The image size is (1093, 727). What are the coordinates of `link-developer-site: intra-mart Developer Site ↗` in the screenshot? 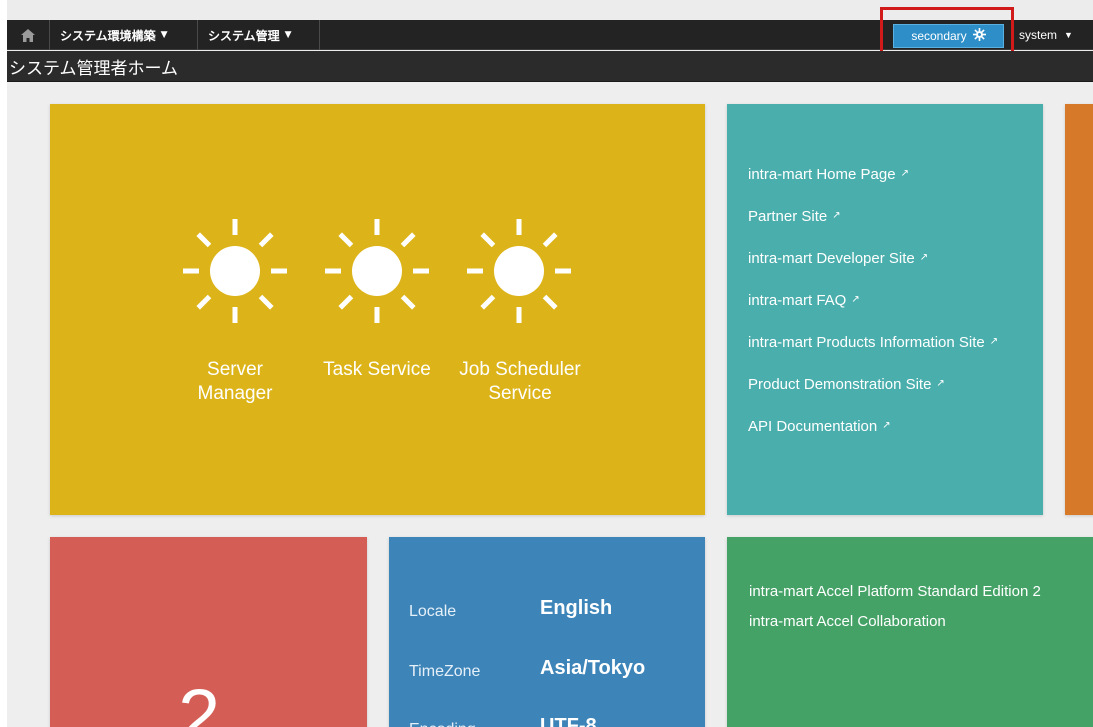 It's located at (883, 258).